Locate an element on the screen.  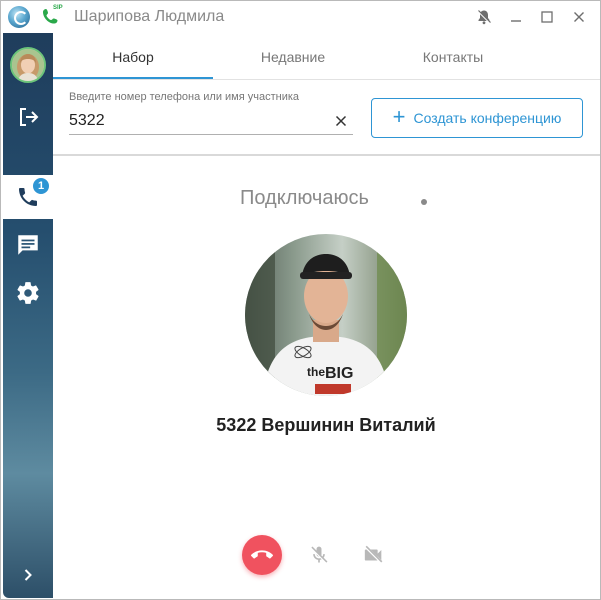
call-status: Подключаюсь is located at coordinates (304, 198).